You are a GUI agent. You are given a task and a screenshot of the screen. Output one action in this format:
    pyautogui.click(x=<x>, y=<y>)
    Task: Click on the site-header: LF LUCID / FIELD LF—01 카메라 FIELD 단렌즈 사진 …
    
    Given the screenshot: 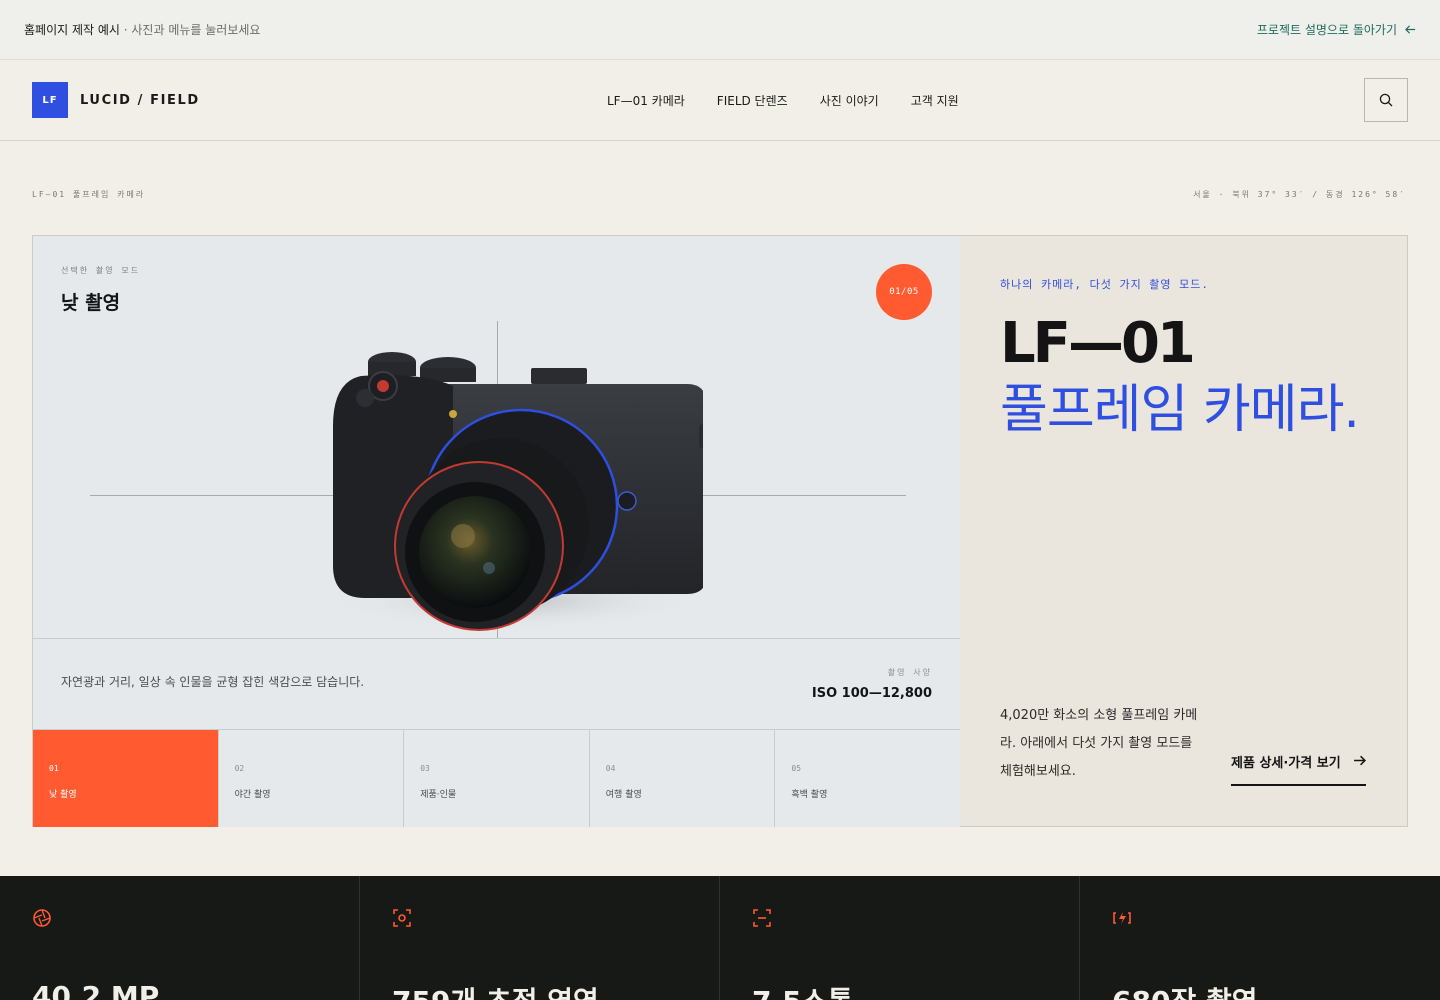 What is the action you would take?
    pyautogui.click(x=720, y=100)
    